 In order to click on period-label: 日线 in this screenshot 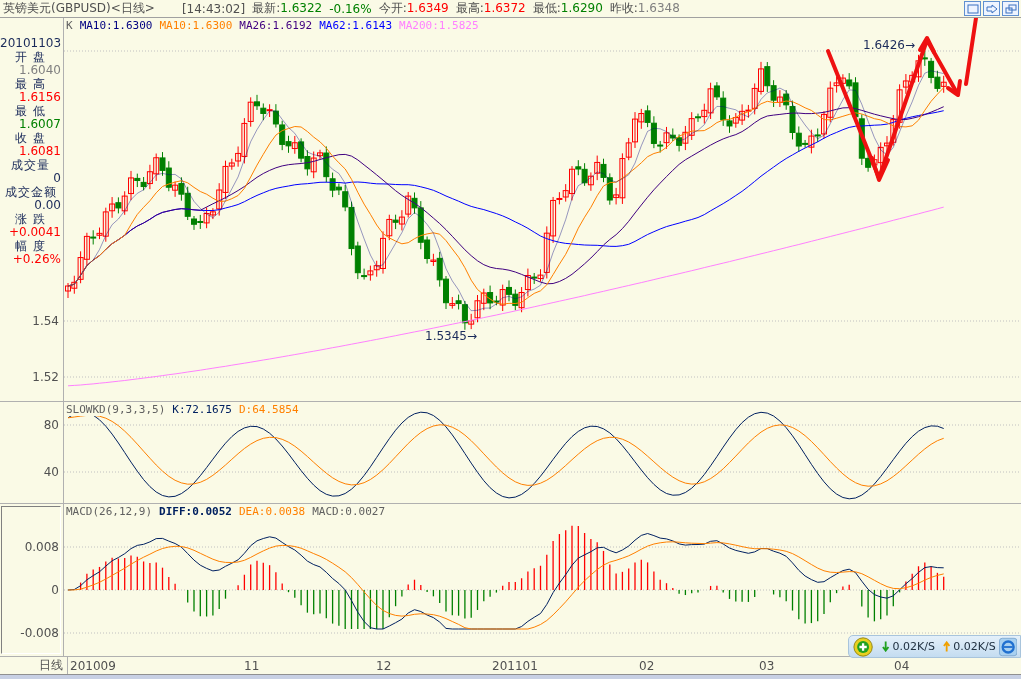, I will do `click(51, 665)`.